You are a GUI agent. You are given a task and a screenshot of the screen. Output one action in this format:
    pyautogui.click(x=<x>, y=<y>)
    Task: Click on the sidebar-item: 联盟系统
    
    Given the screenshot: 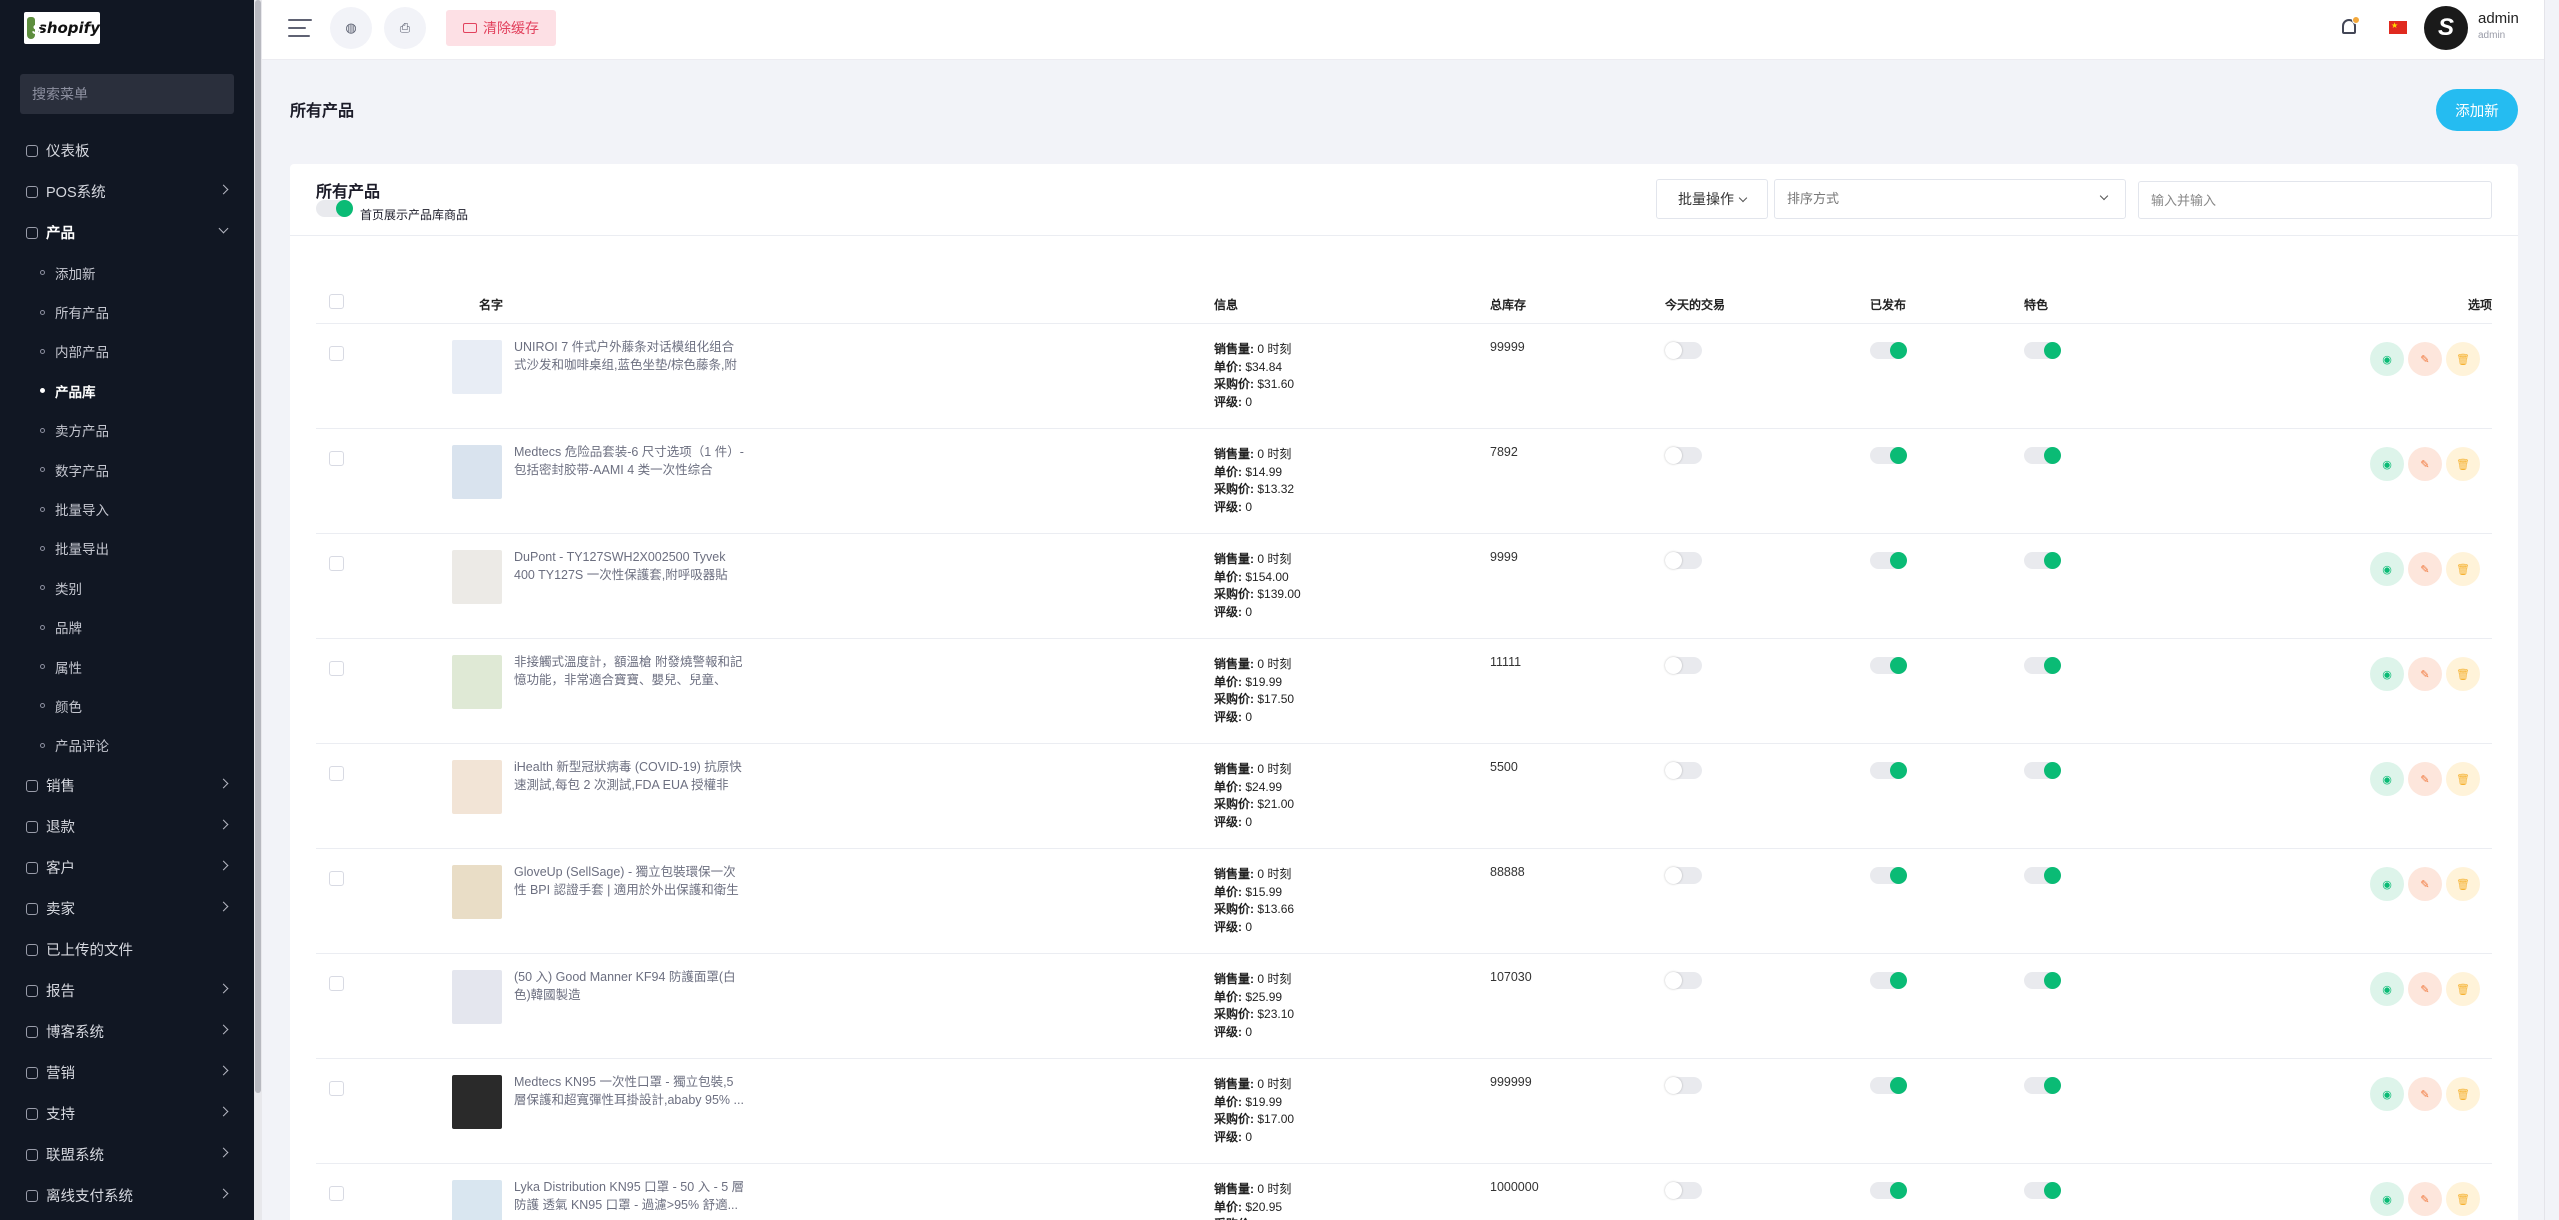 What is the action you would take?
    pyautogui.click(x=127, y=1154)
    